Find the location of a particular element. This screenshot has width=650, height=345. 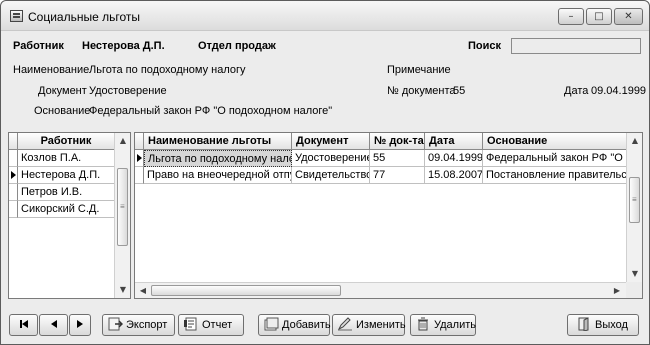

next-arrow-icon is located at coordinates (80, 324).